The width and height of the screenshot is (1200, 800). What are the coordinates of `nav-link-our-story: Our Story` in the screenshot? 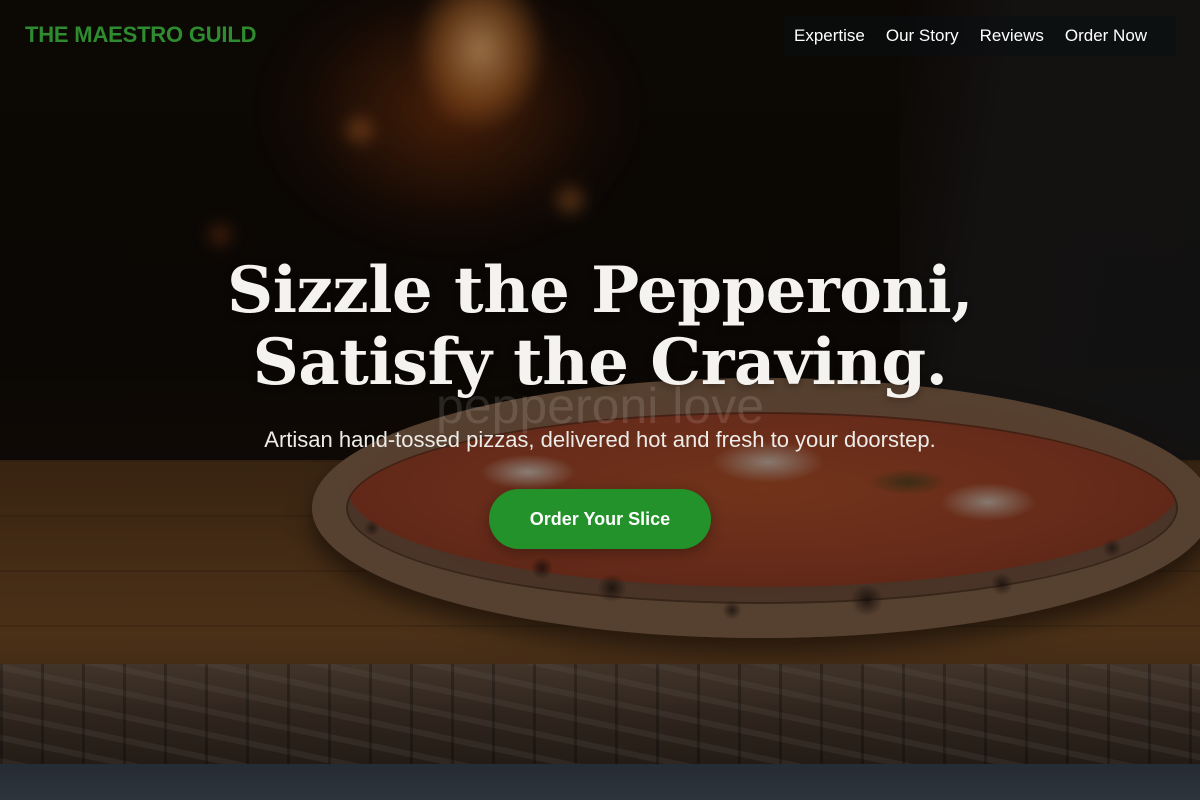 It's located at (922, 36).